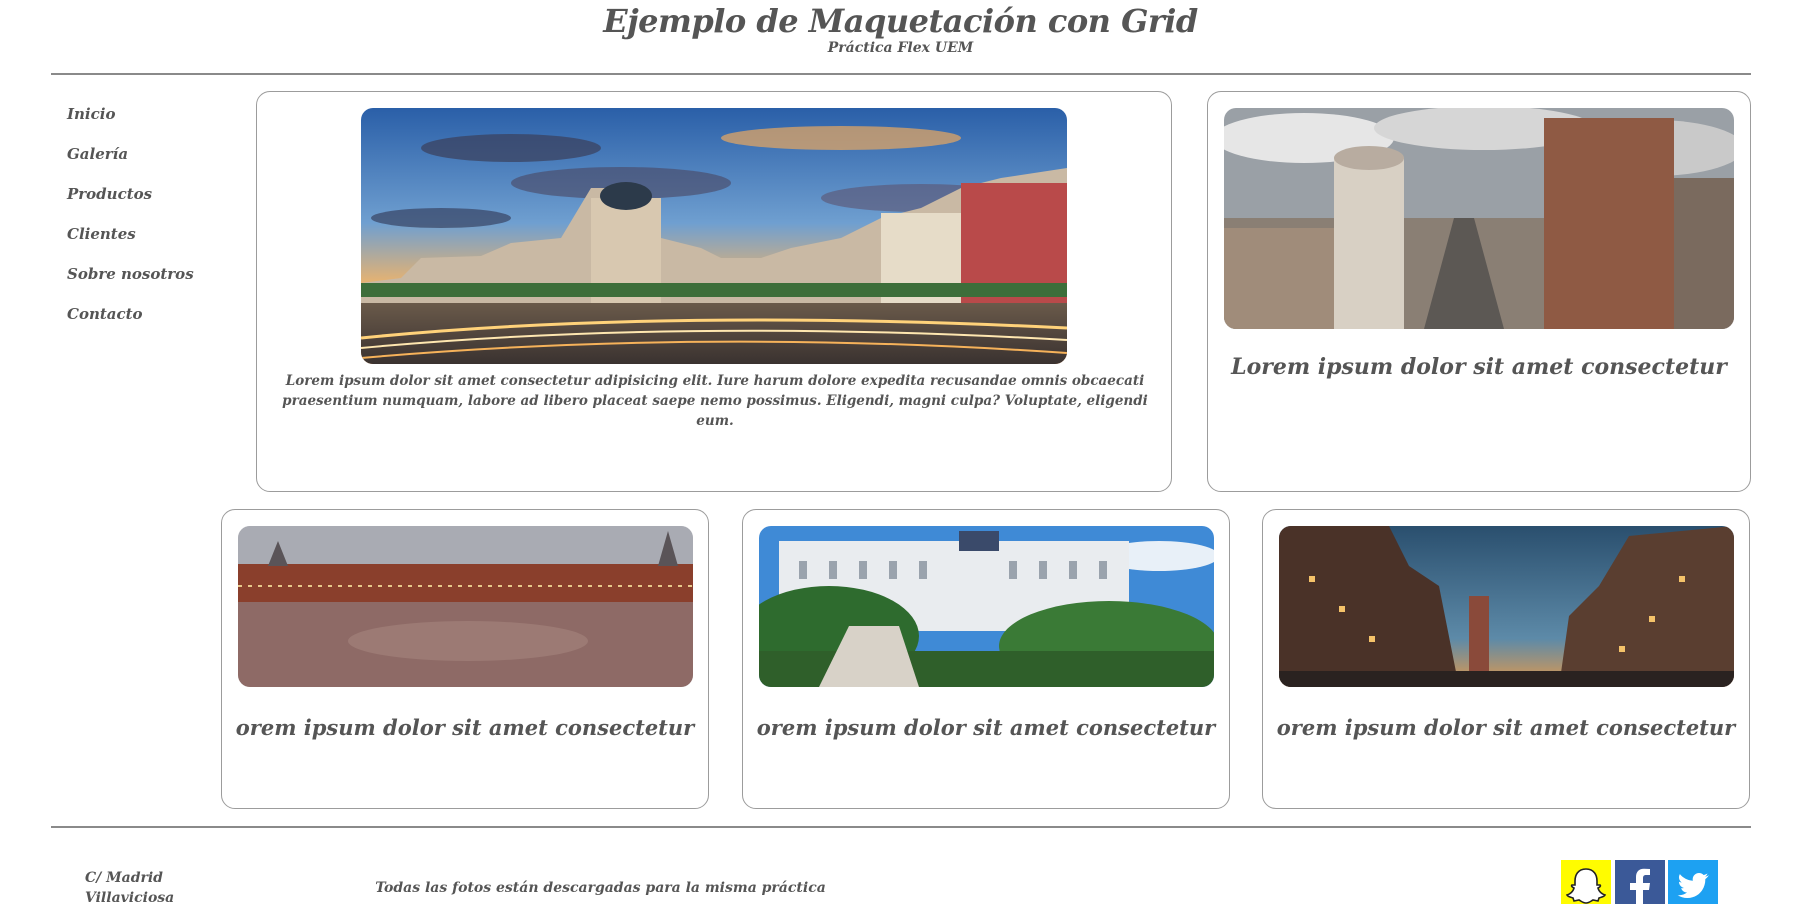 Image resolution: width=1801 pixels, height=904 pixels. I want to click on aerial-card-text: Lorem ipsum dolor sit amet consectetur, so click(1479, 367).